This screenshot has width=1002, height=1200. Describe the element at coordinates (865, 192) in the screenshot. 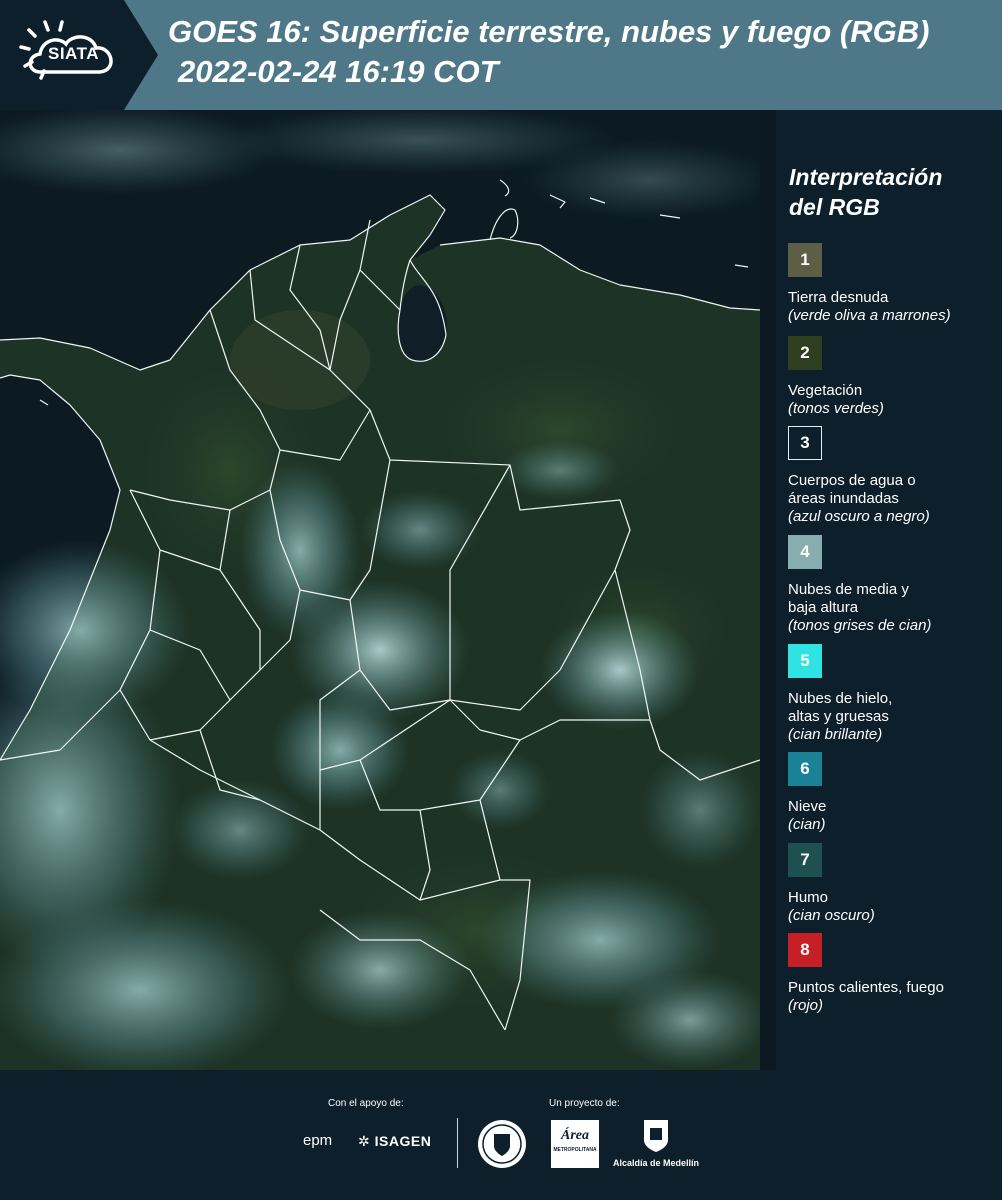

I see `legend-title: Interpretación del RGB` at that location.